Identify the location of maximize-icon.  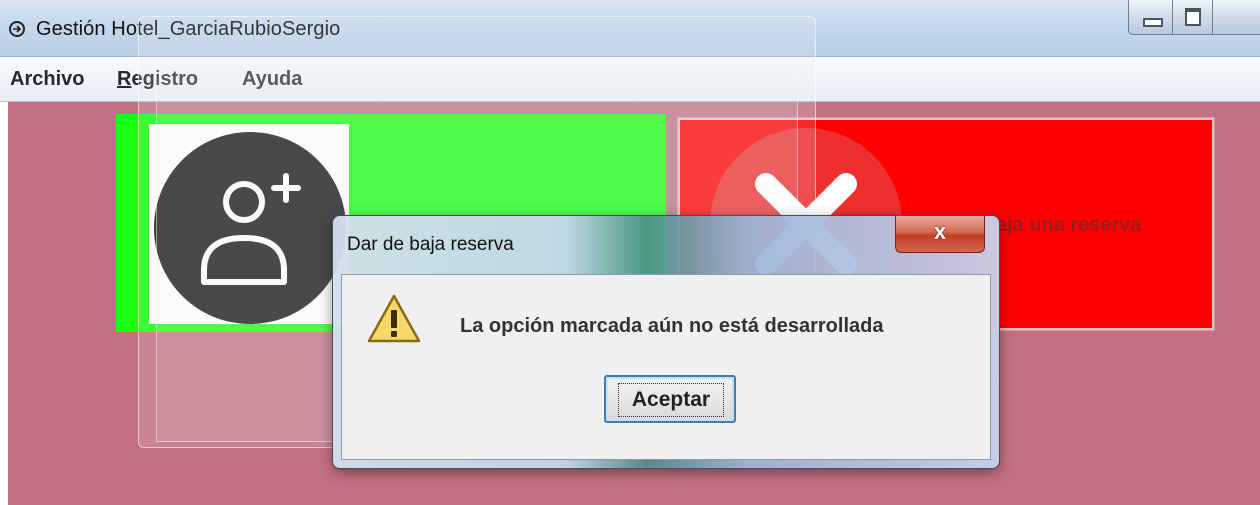
(1193, 17).